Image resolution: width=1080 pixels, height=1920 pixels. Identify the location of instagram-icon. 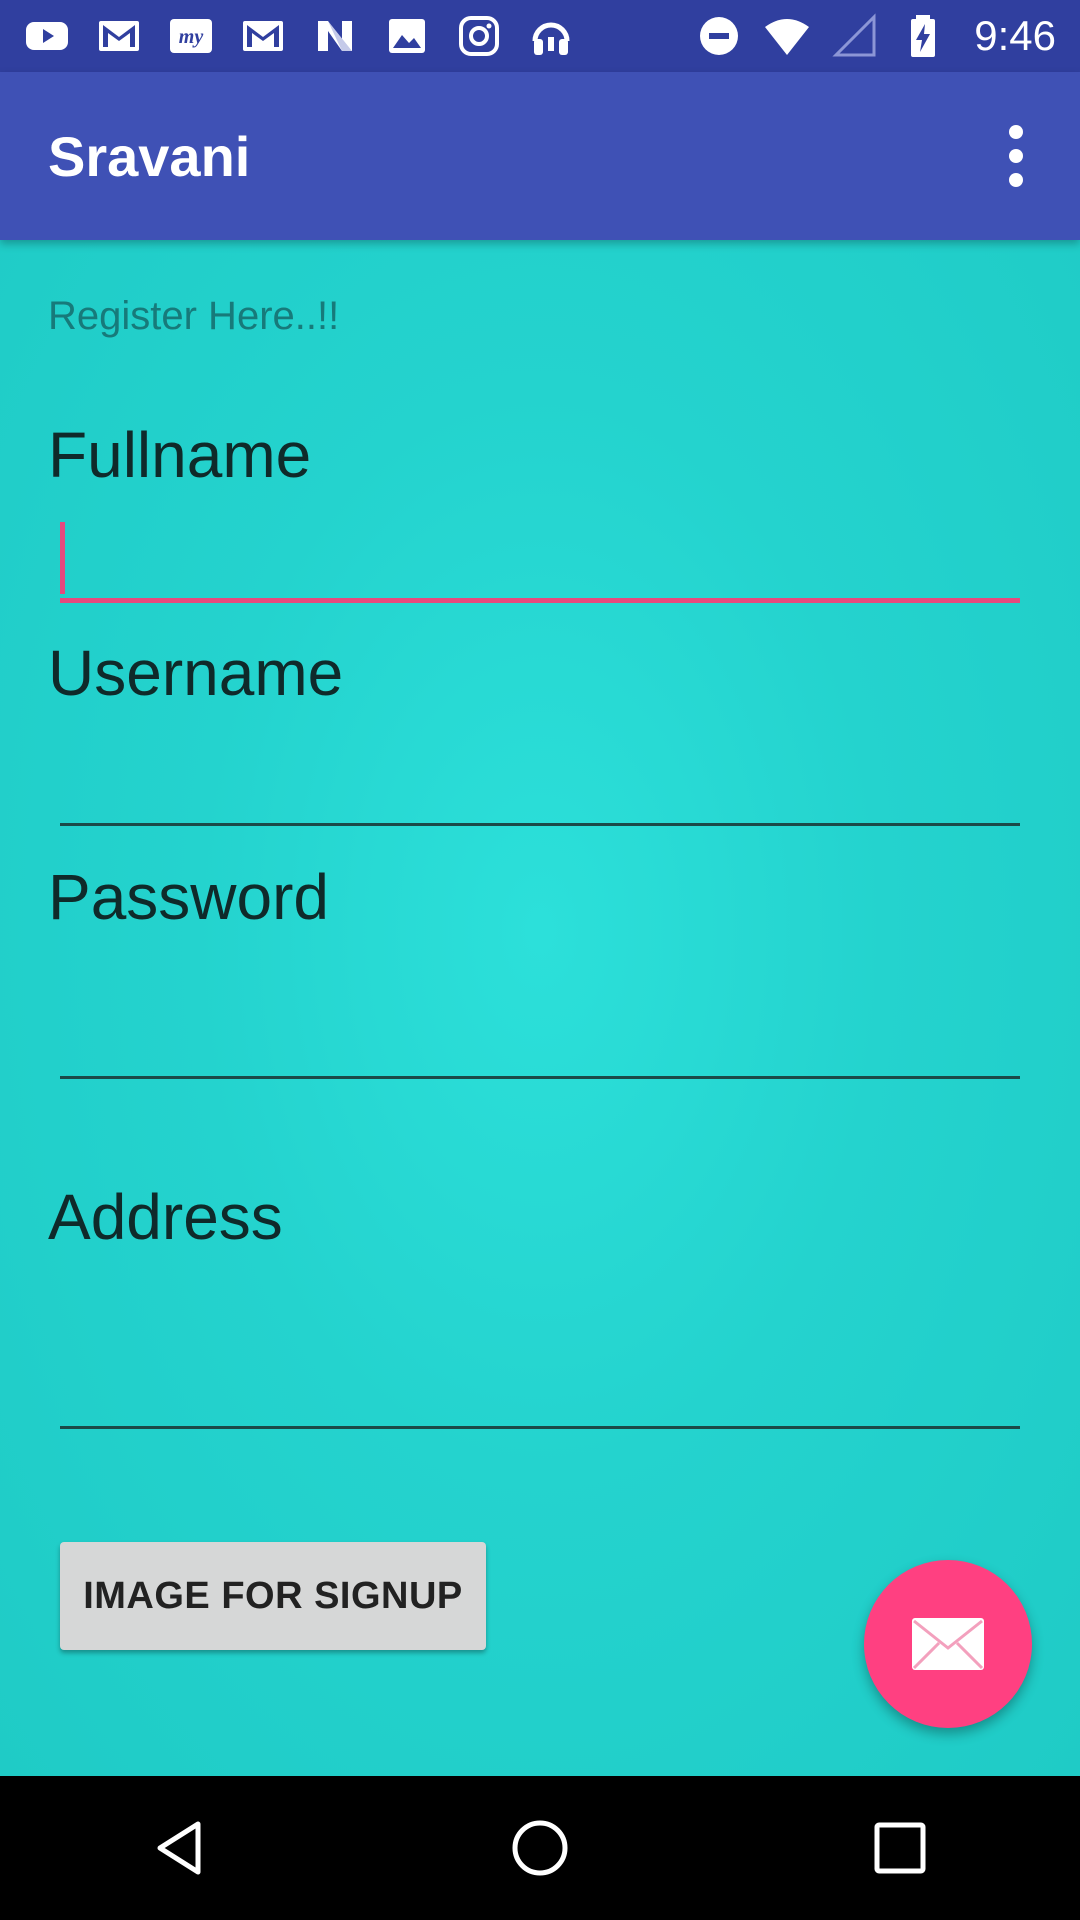
(479, 36).